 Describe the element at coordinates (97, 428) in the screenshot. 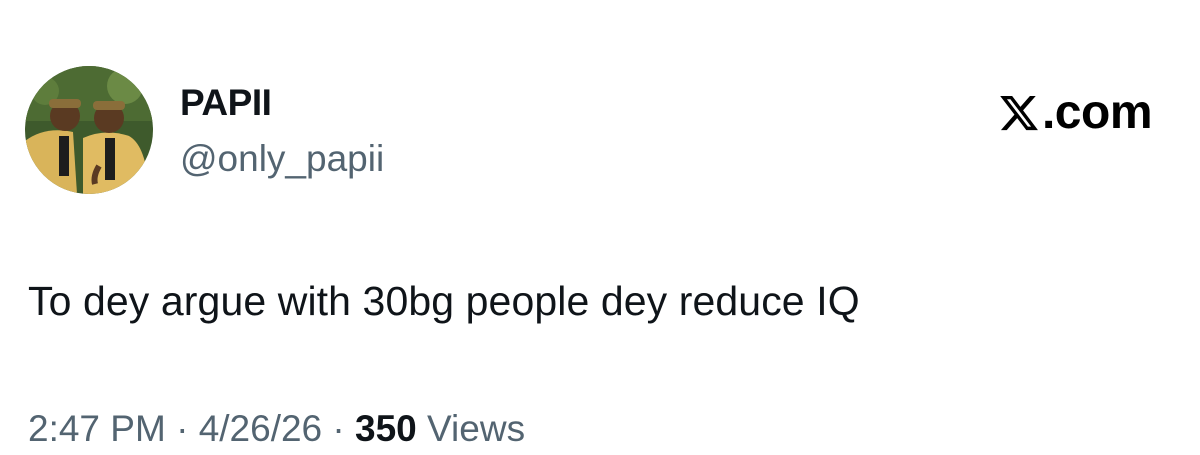

I see `tweet-time: 2:47 PM` at that location.